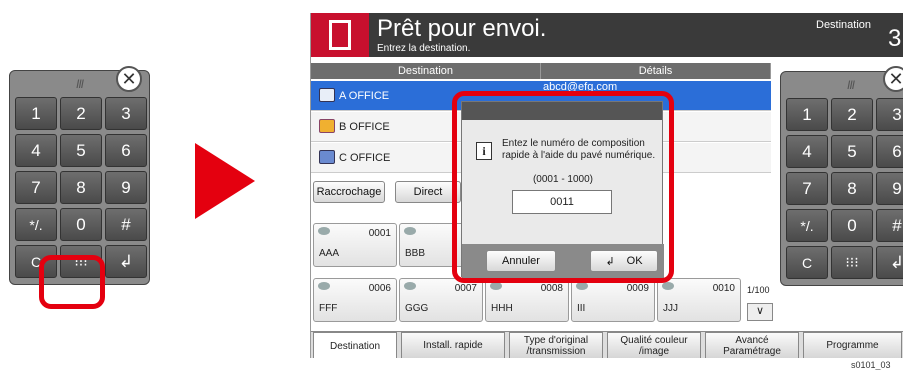  I want to click on email-icon, so click(327, 95).